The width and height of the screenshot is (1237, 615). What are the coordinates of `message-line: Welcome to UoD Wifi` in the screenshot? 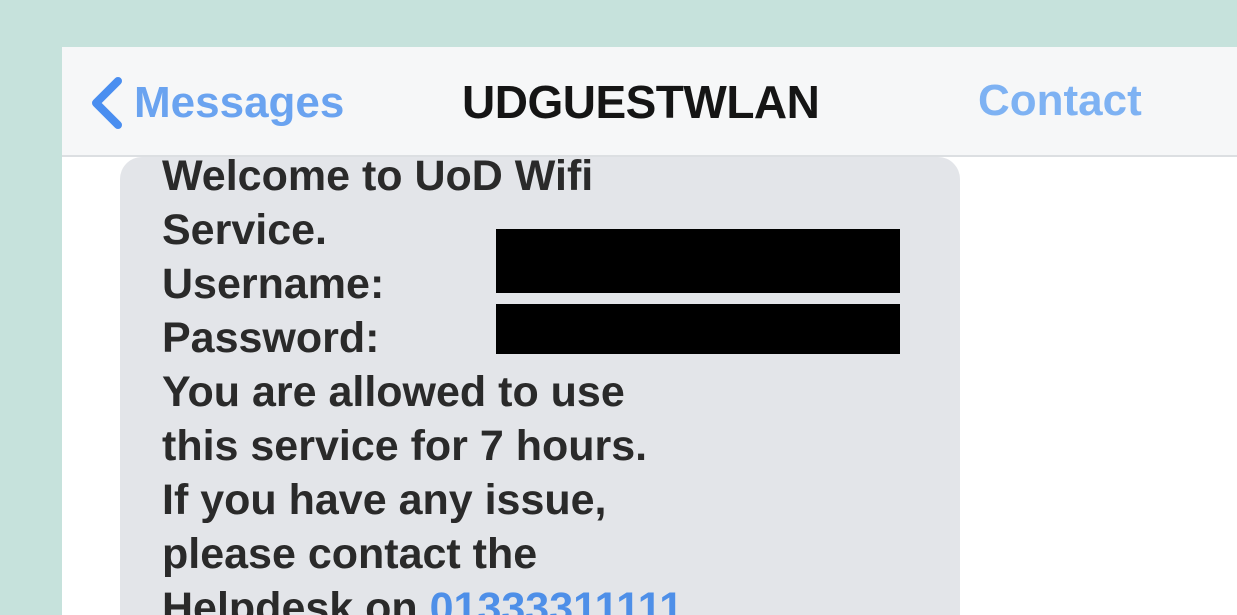 It's located at (378, 176).